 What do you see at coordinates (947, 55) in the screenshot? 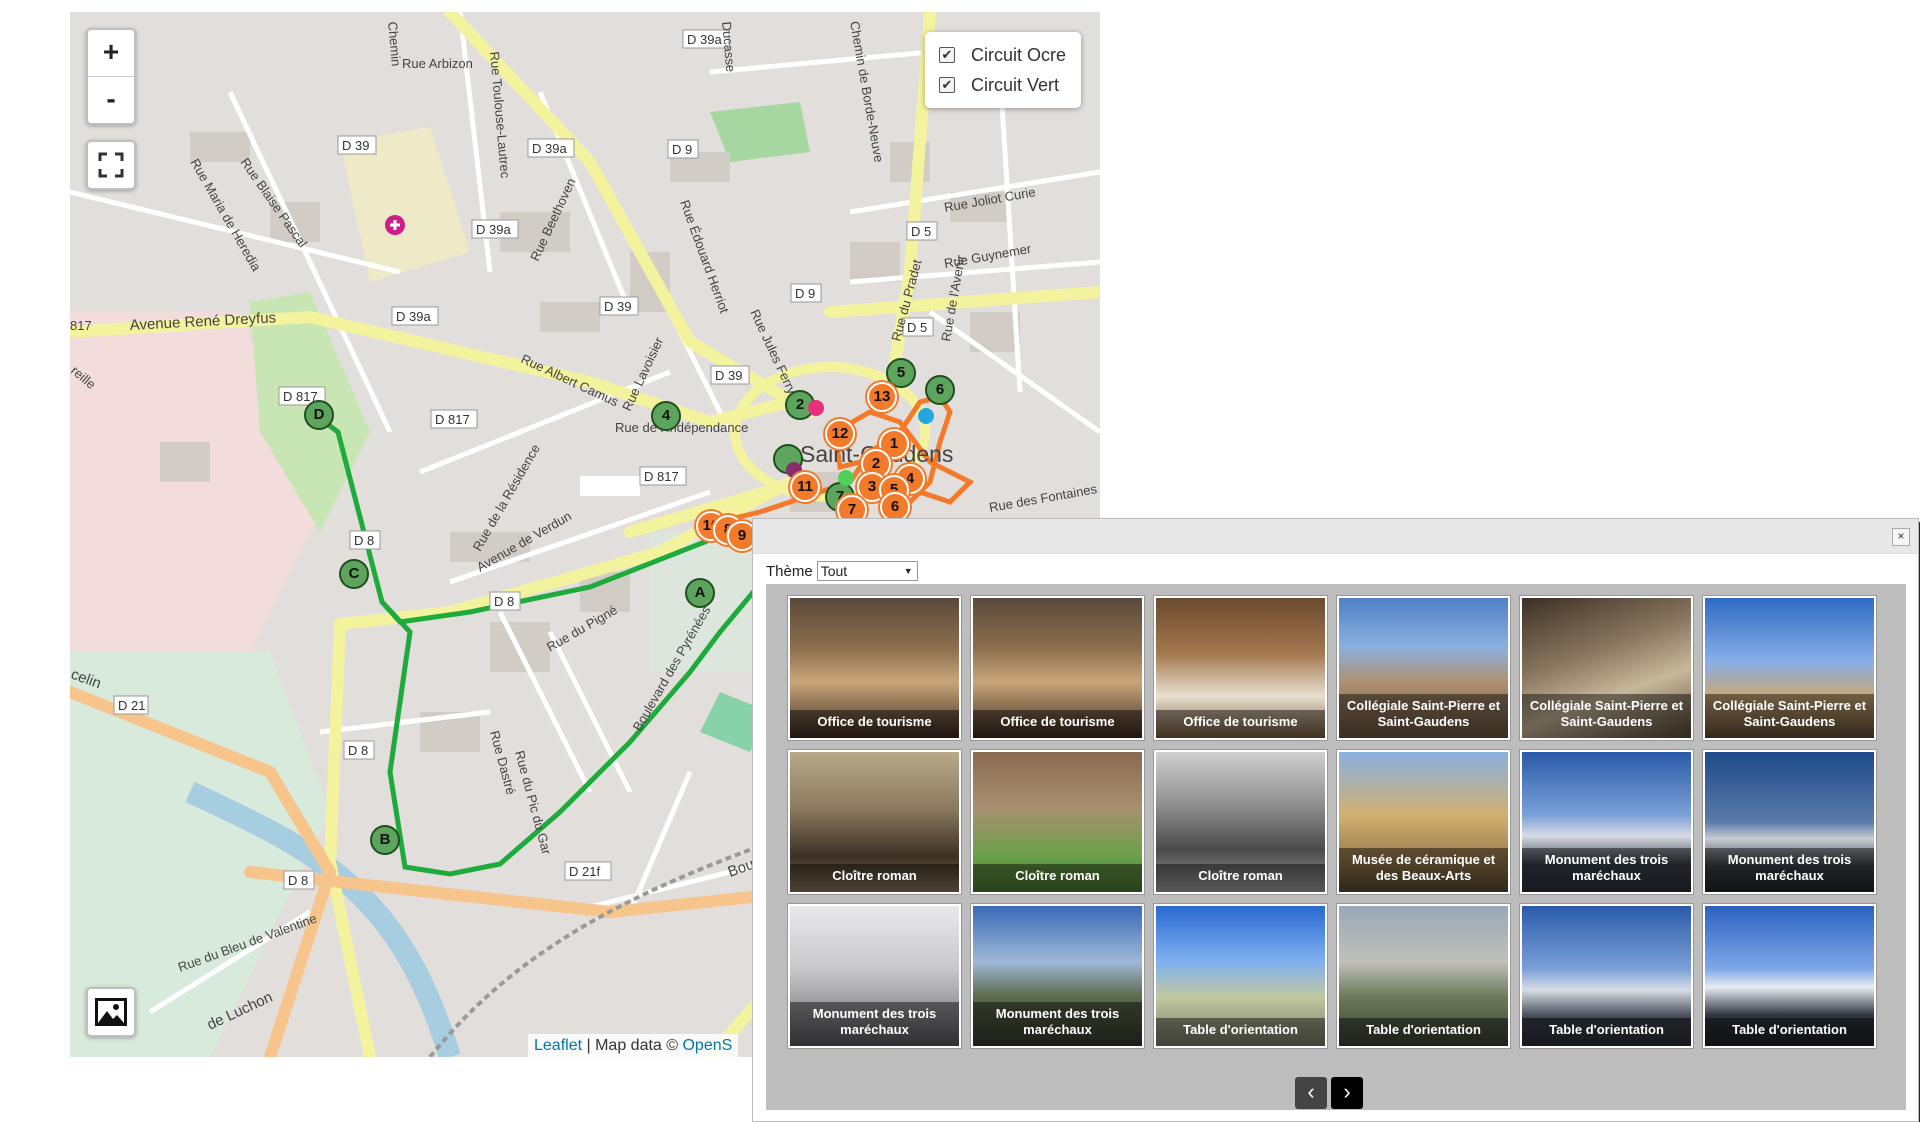
I see `layer-checkbox-ocre: ✔` at bounding box center [947, 55].